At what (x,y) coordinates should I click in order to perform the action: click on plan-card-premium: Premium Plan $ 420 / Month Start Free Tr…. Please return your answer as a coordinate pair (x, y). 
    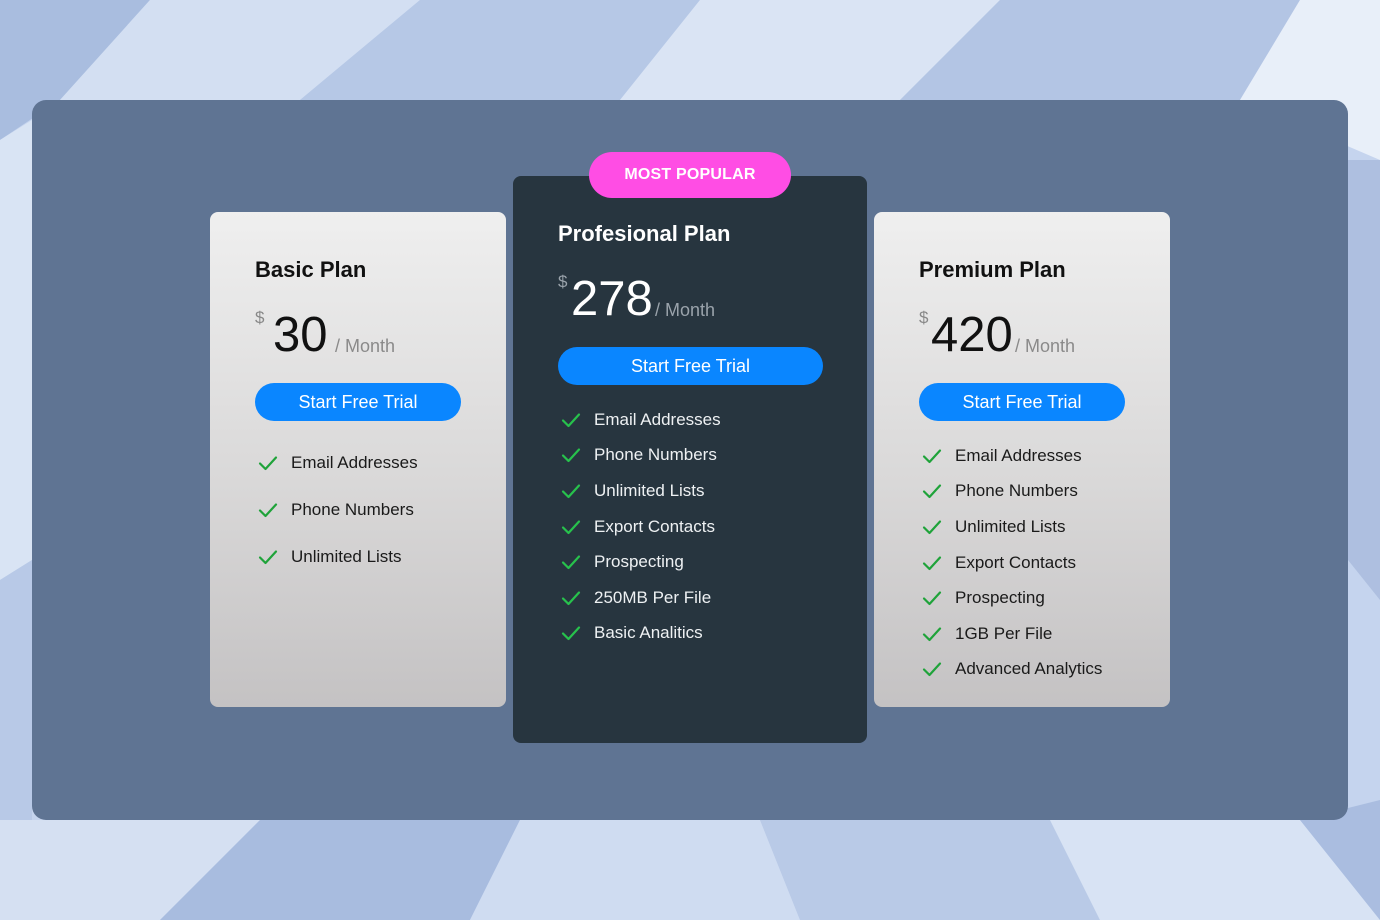
    Looking at the image, I should click on (1022, 459).